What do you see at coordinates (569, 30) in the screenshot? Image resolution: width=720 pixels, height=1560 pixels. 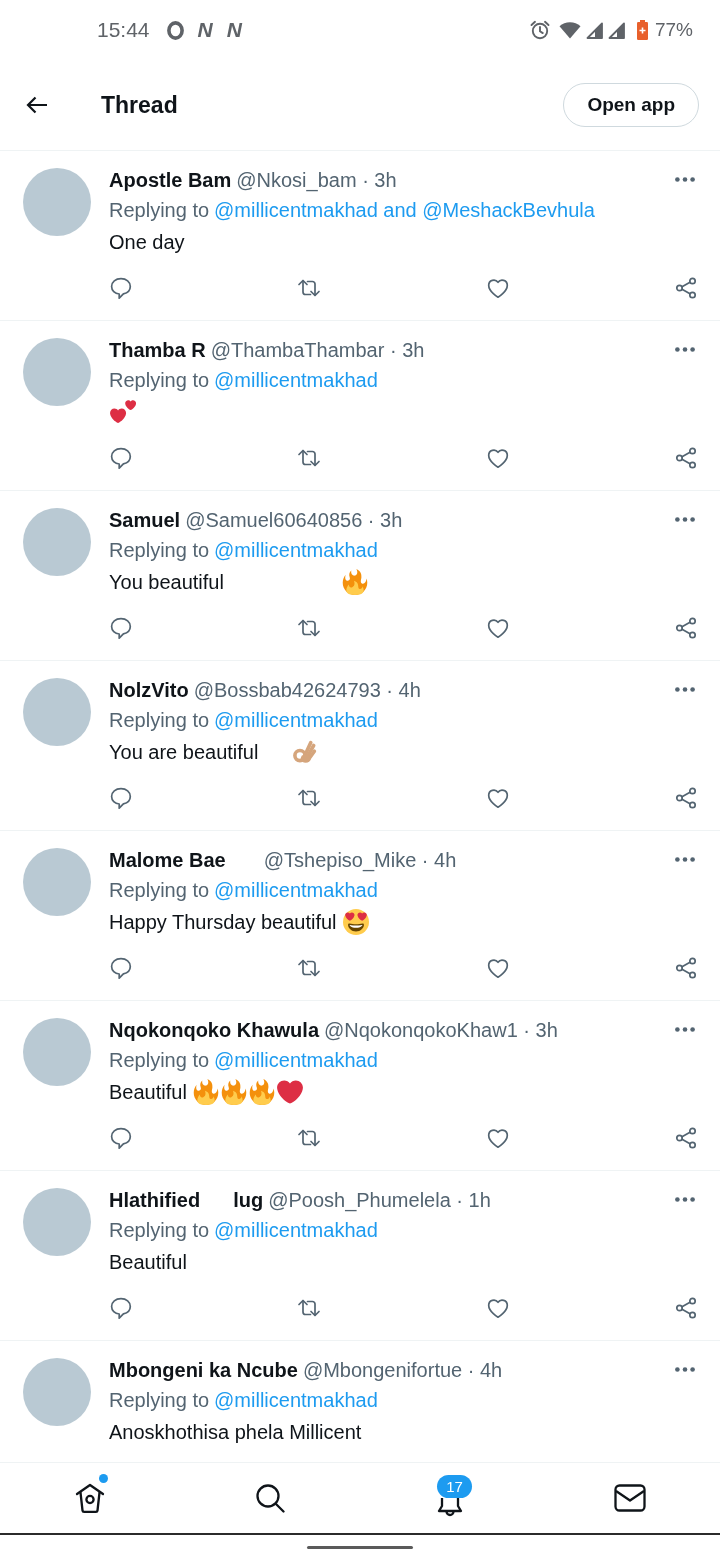 I see `wifi-icon` at bounding box center [569, 30].